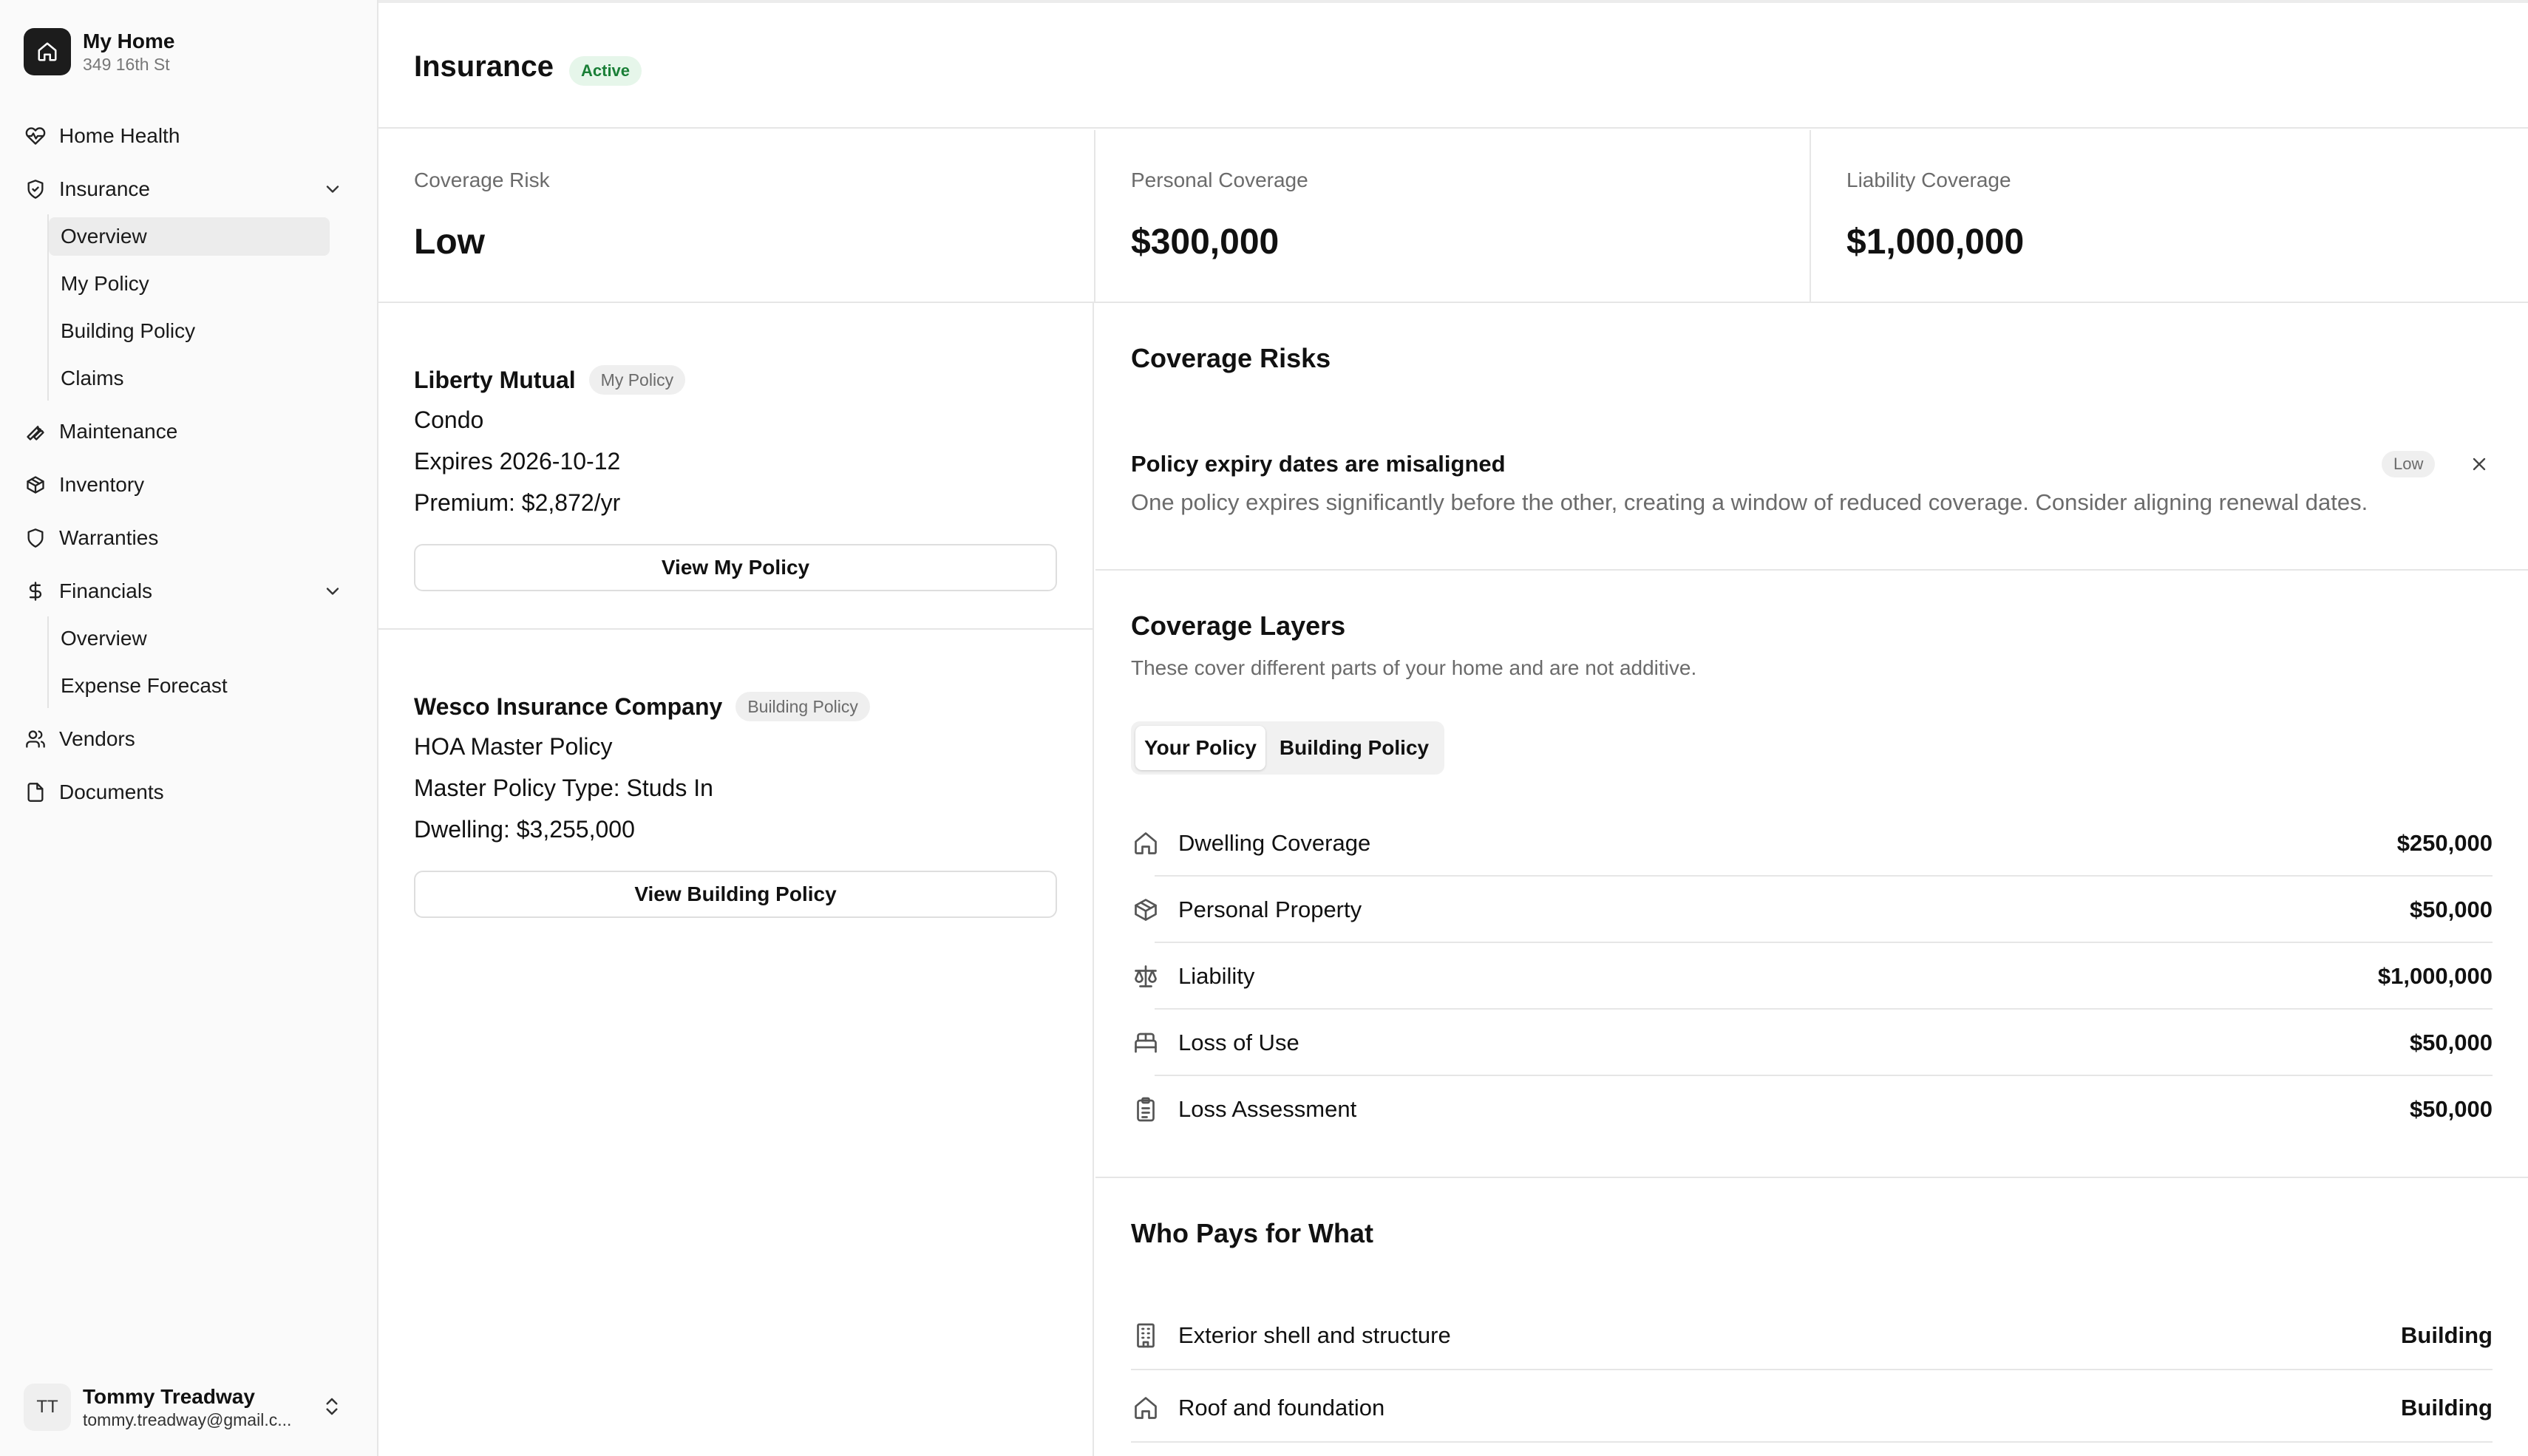  I want to click on who-pays-title: Who Pays for What, so click(1253, 1233).